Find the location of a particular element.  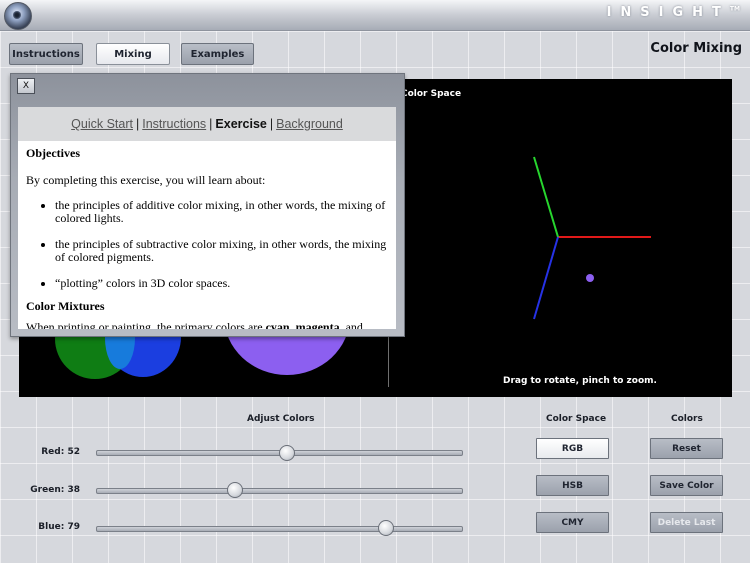

blue-slider-label: Blue: 79 is located at coordinates (40, 527).